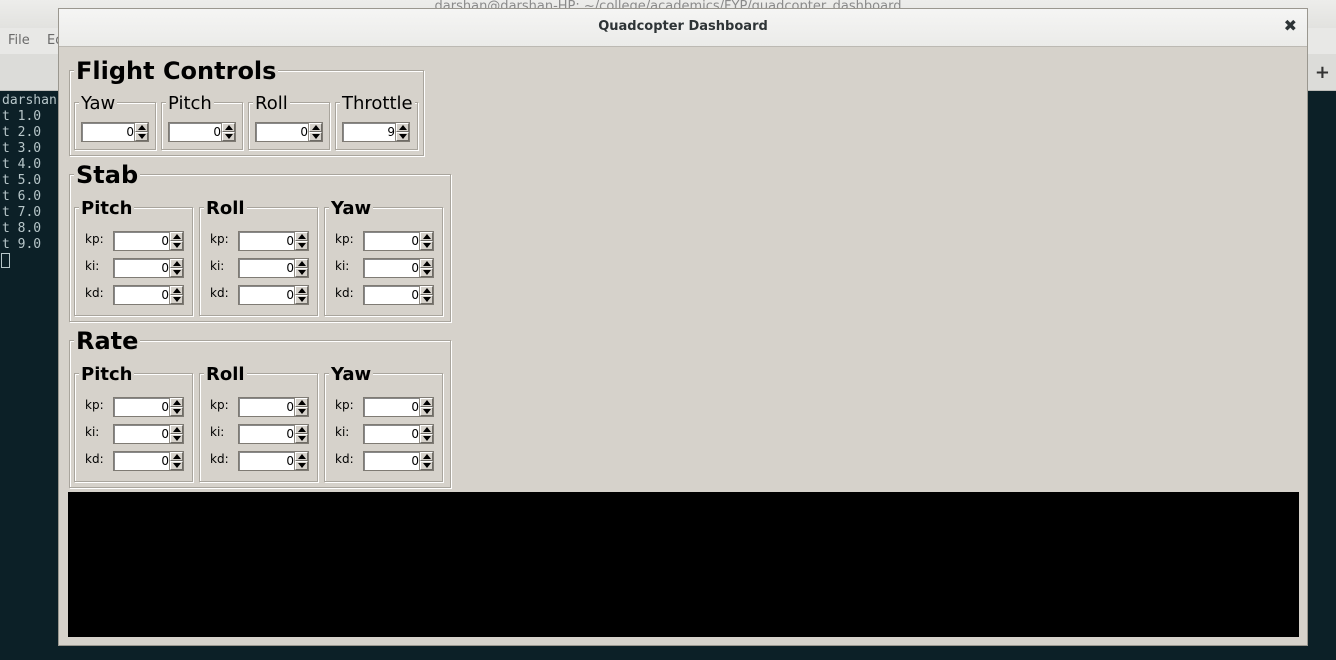 Image resolution: width=1336 pixels, height=660 pixels. Describe the element at coordinates (115, 132) in the screenshot. I see `yaw-control-spinbox: 0` at that location.